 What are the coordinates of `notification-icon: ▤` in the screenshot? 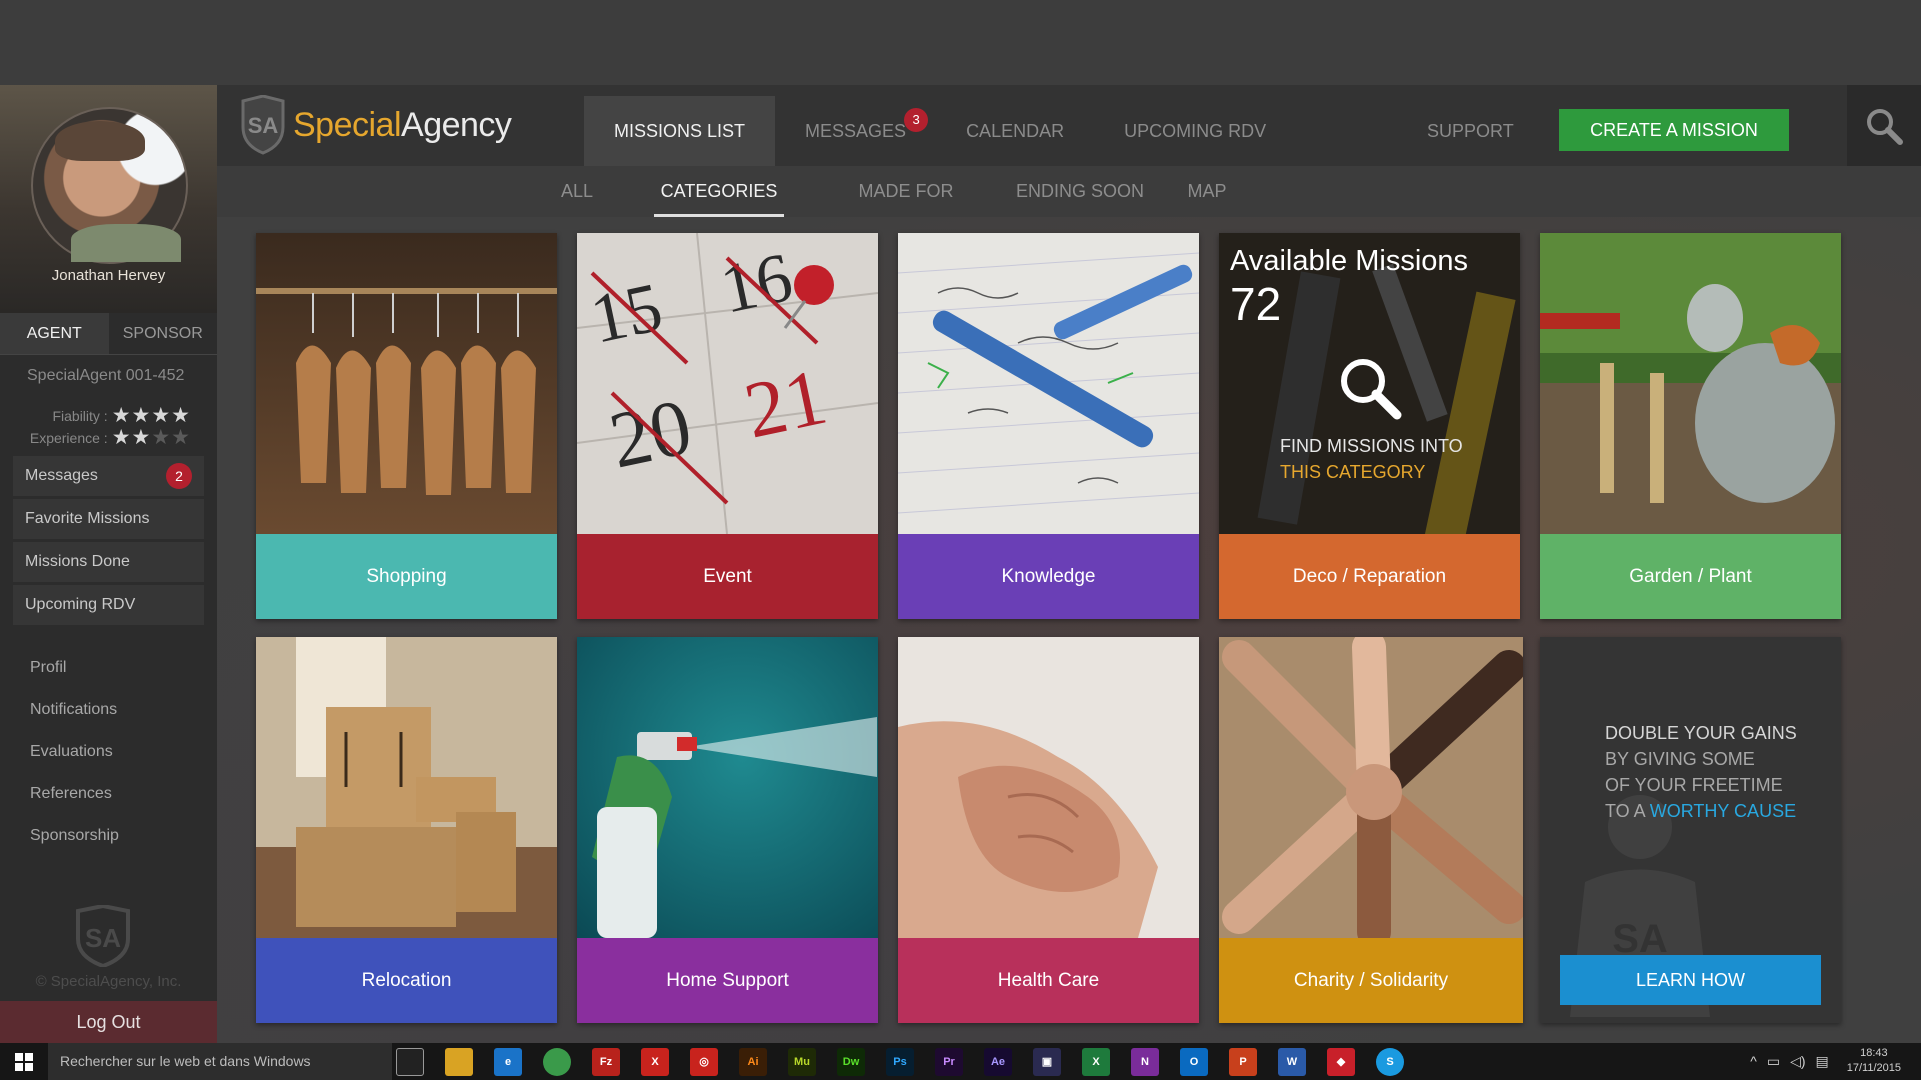 It's located at (1822, 1061).